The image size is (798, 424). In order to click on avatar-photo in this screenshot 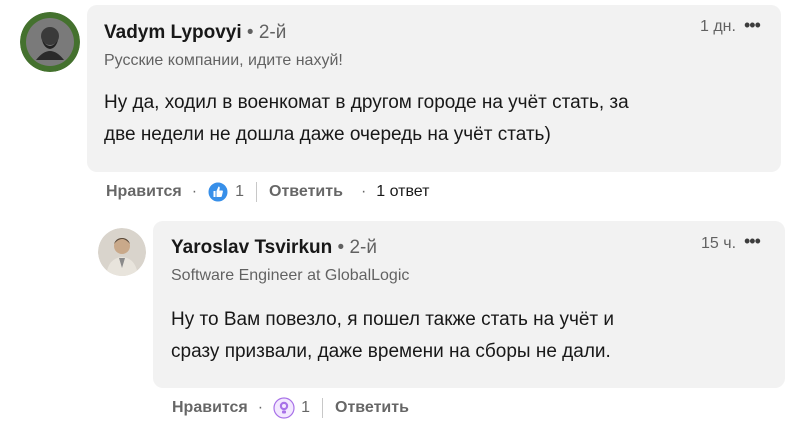, I will do `click(122, 252)`.